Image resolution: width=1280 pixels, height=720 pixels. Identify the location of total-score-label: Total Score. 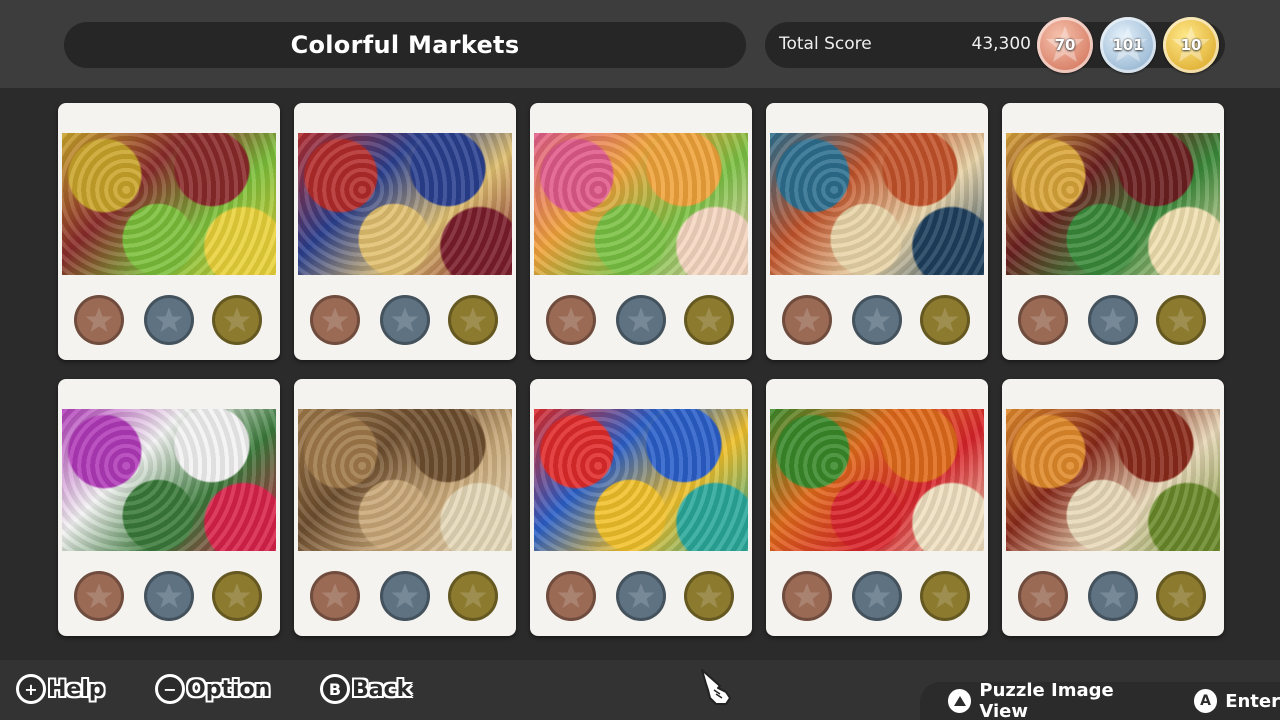
(825, 44).